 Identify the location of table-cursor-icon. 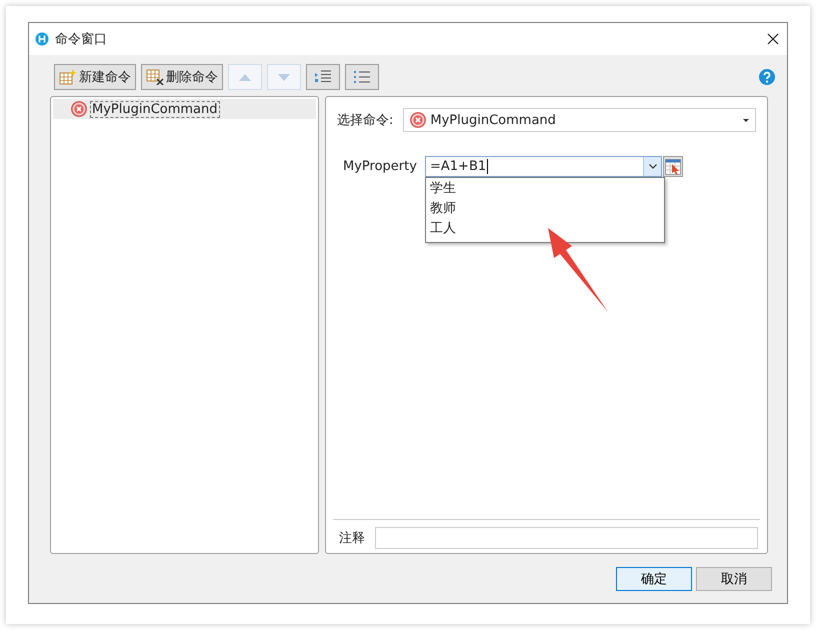
(673, 166).